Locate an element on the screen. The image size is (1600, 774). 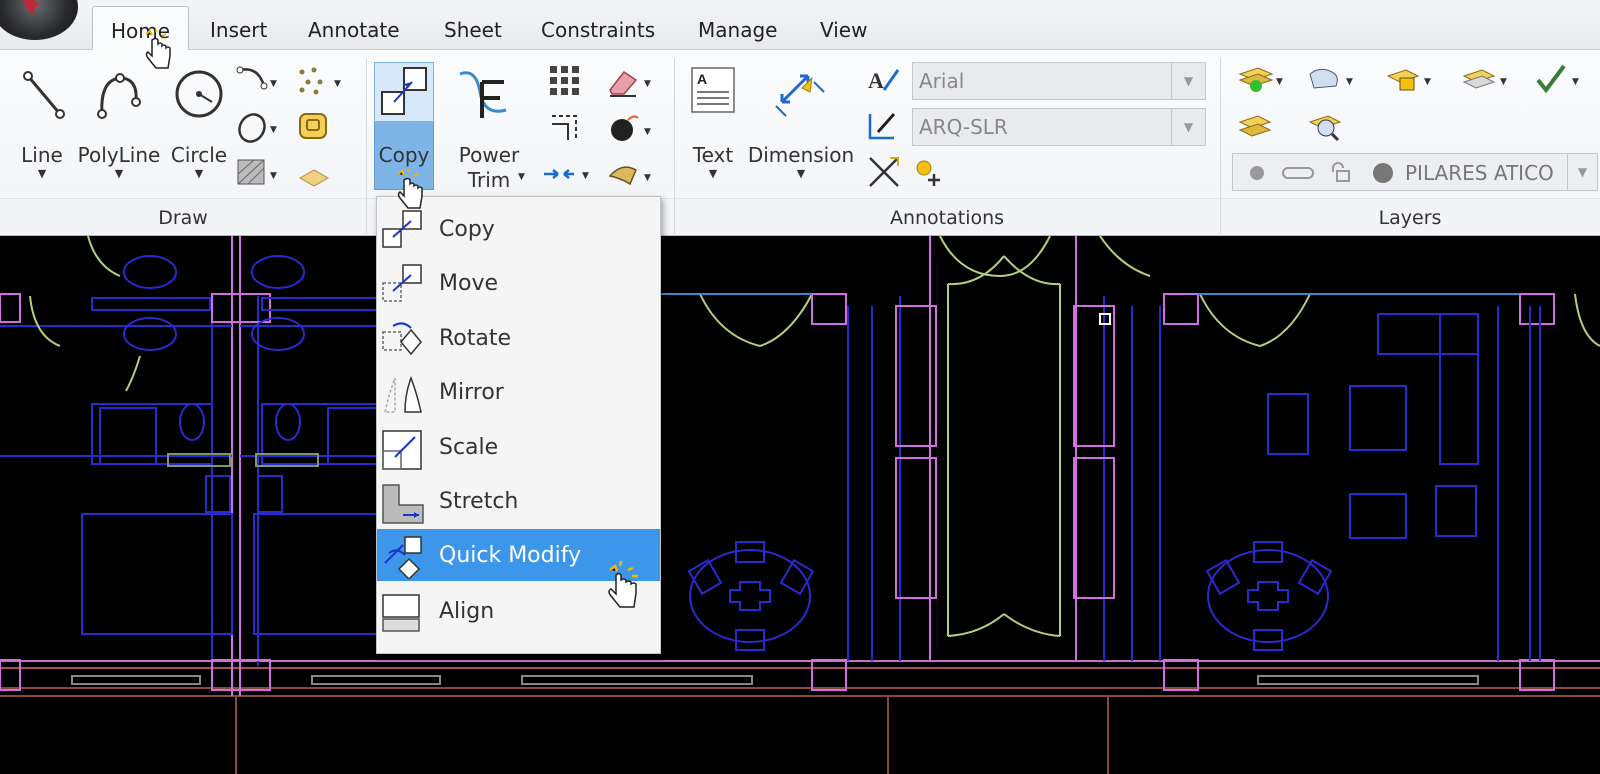
text-font-select: Arial ▼ is located at coordinates (1059, 81).